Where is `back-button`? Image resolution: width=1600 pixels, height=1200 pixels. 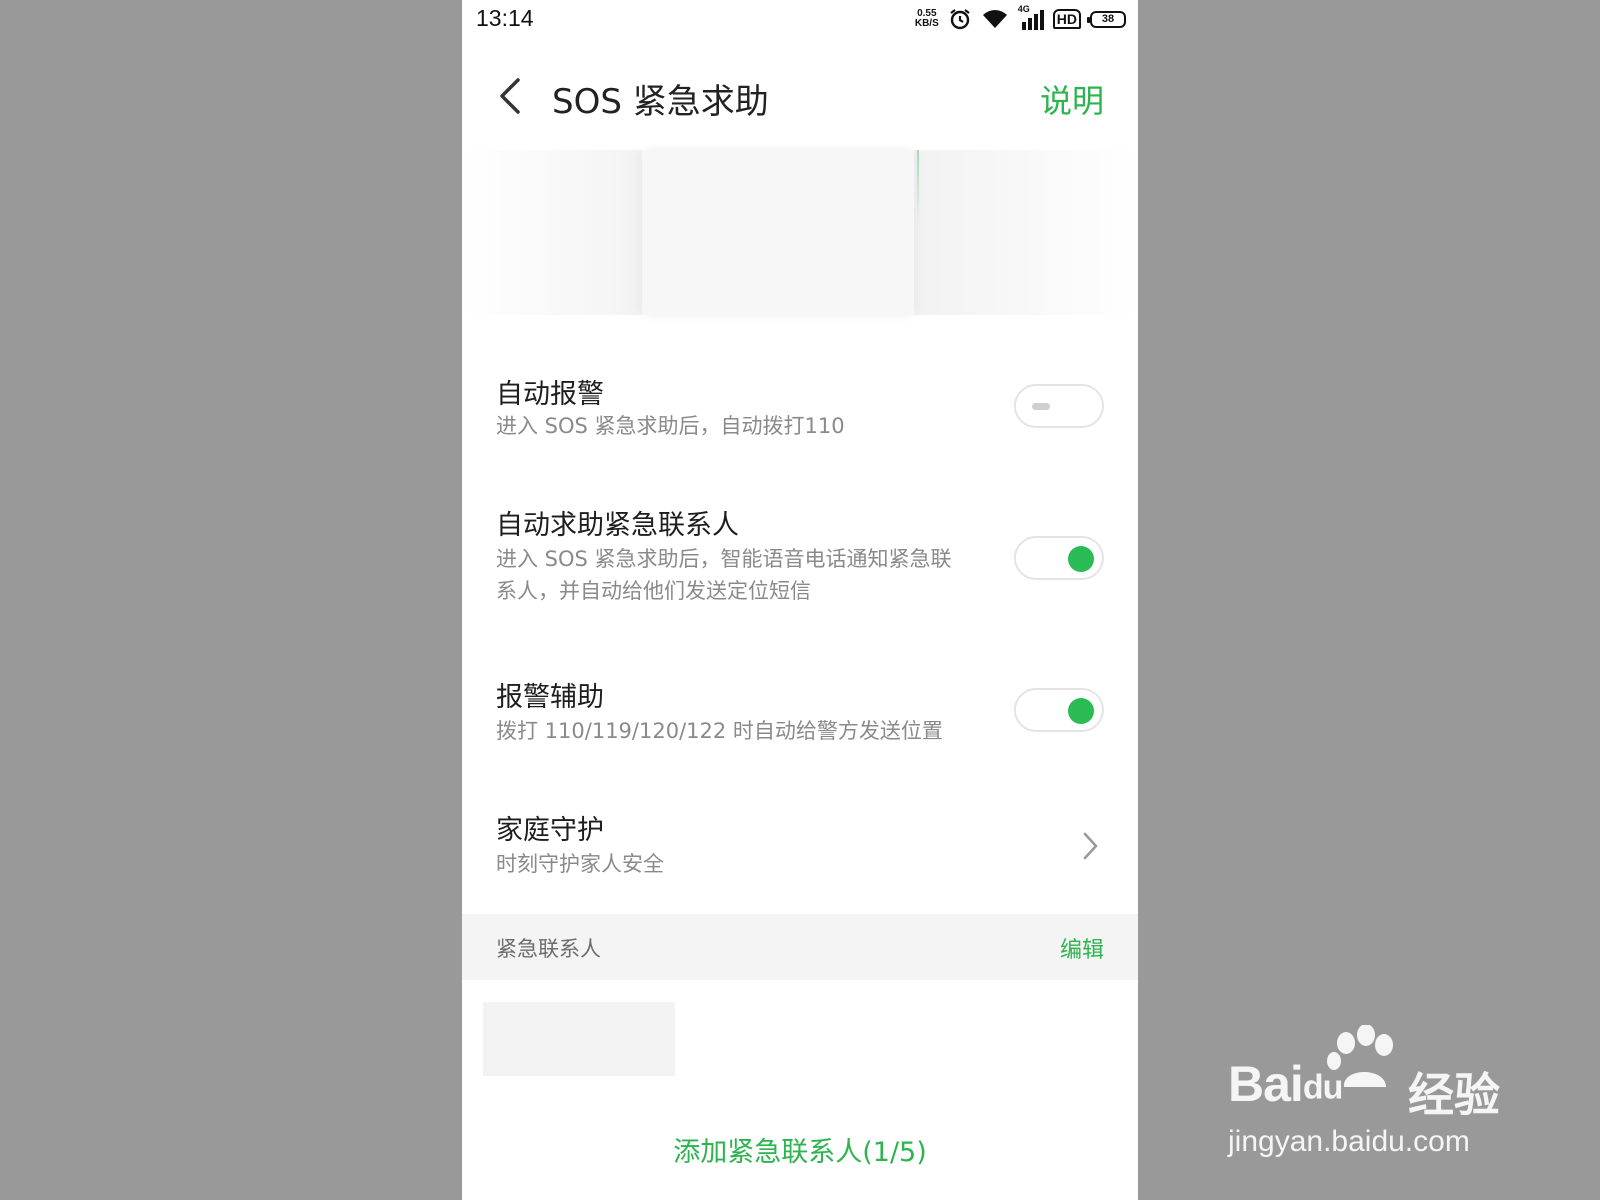 back-button is located at coordinates (510, 96).